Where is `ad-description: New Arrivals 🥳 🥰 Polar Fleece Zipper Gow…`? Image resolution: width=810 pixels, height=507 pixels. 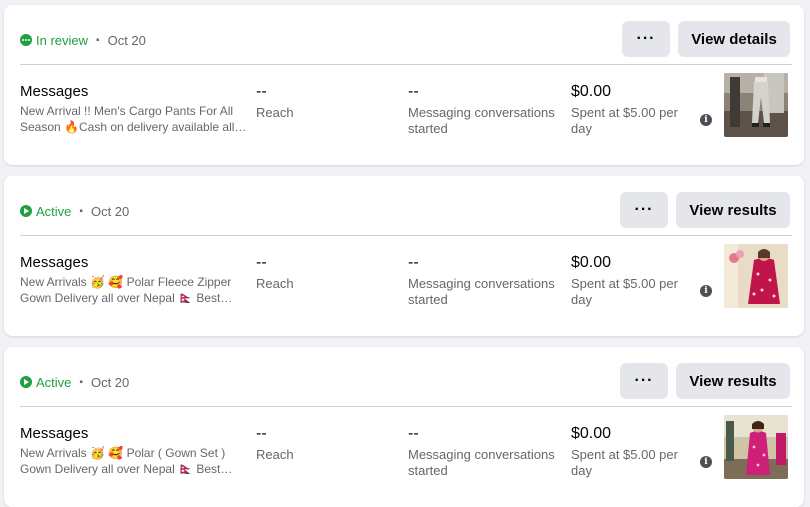 ad-description: New Arrivals 🥳 🥰 Polar Fleece Zipper Gow… is located at coordinates (126, 290).